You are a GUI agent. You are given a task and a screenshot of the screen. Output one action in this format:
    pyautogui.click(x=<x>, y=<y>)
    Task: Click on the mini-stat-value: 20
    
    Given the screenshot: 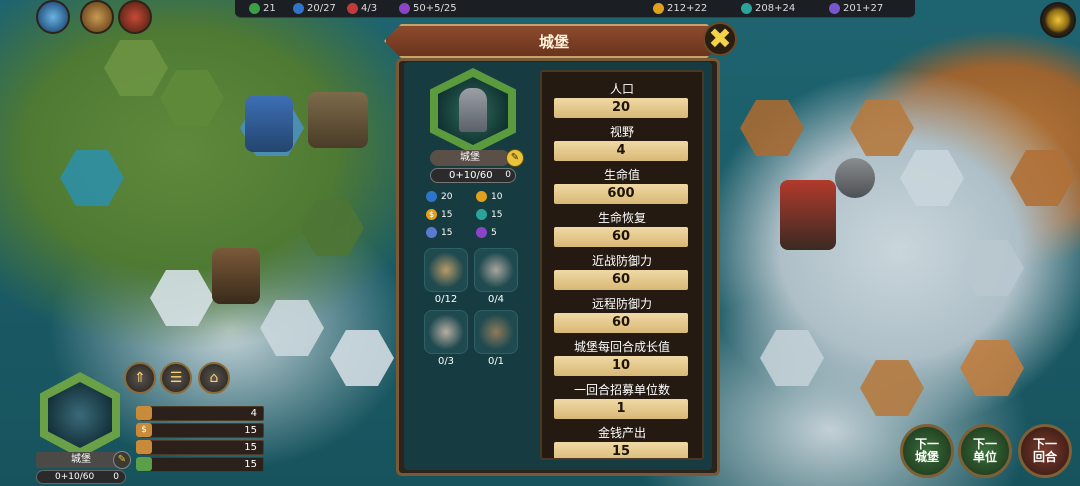 What is the action you would take?
    pyautogui.click(x=447, y=196)
    